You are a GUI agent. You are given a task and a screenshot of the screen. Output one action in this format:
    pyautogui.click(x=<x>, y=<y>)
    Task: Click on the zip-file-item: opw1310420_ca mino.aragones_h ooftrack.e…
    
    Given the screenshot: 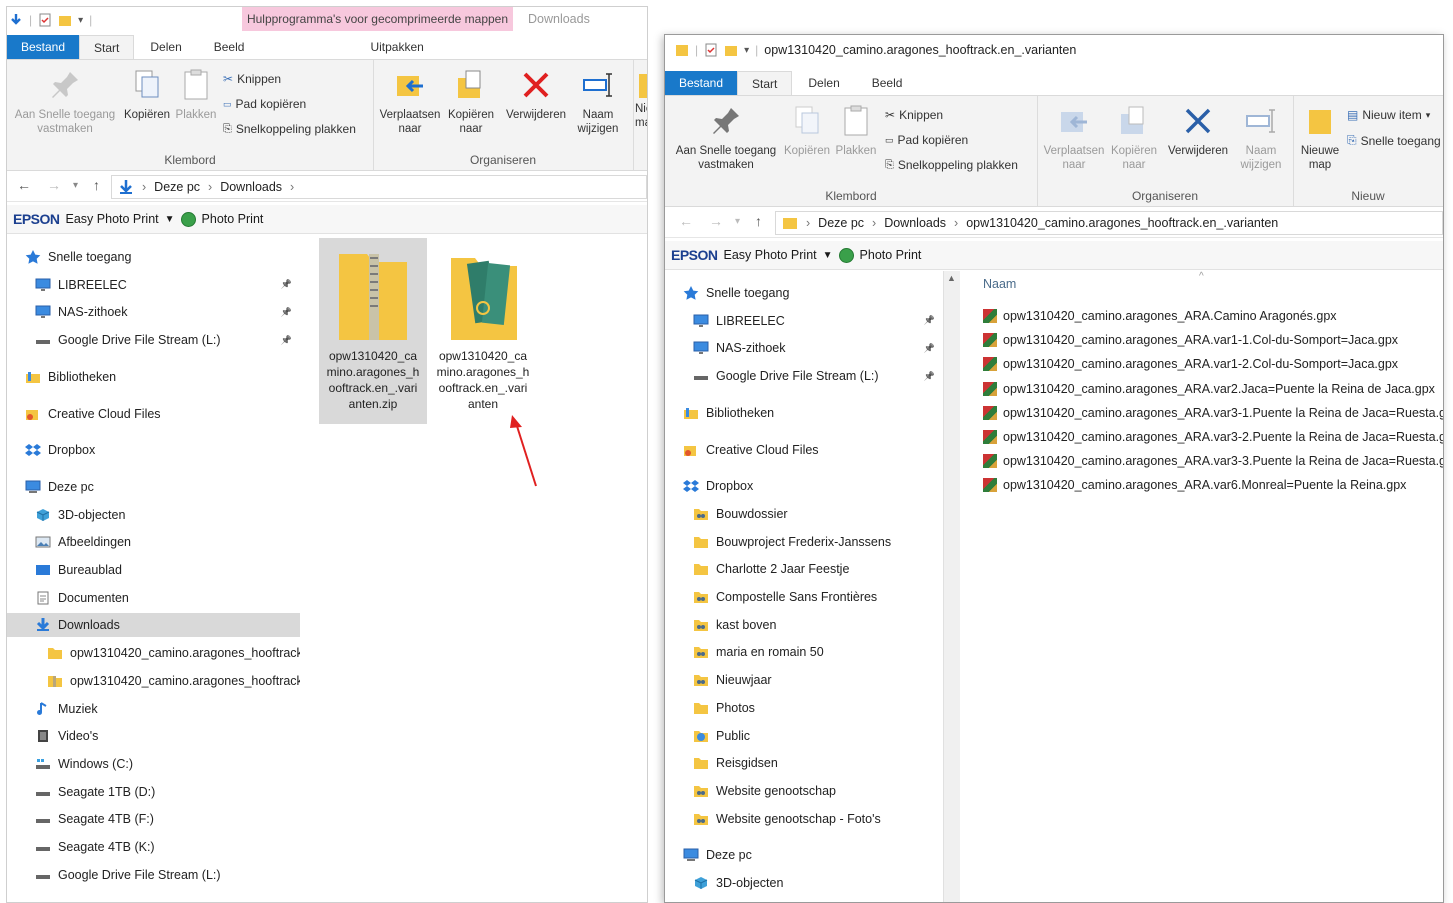 What is the action you would take?
    pyautogui.click(x=373, y=331)
    